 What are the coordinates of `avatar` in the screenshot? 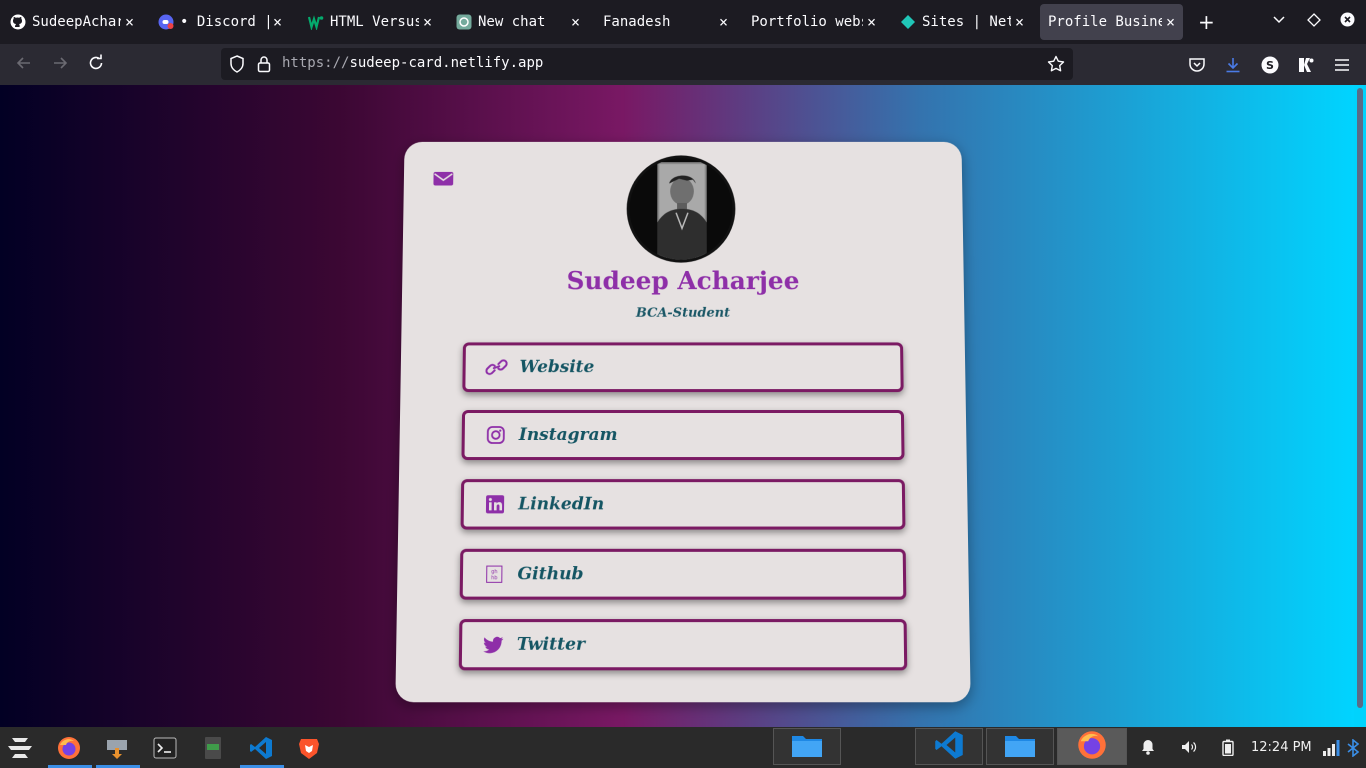 It's located at (681, 208).